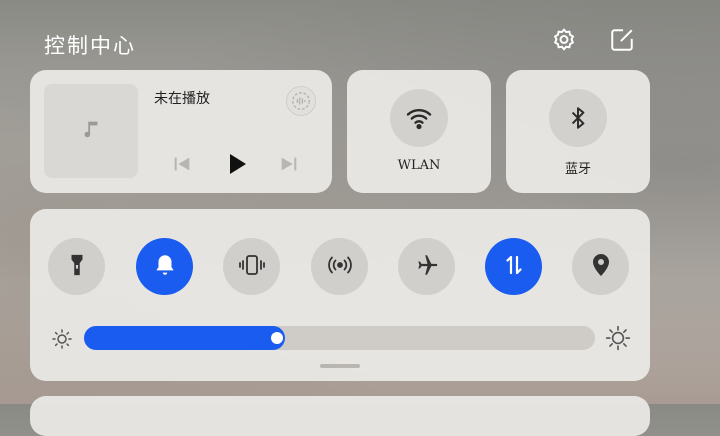  I want to click on location-toggle, so click(600, 266).